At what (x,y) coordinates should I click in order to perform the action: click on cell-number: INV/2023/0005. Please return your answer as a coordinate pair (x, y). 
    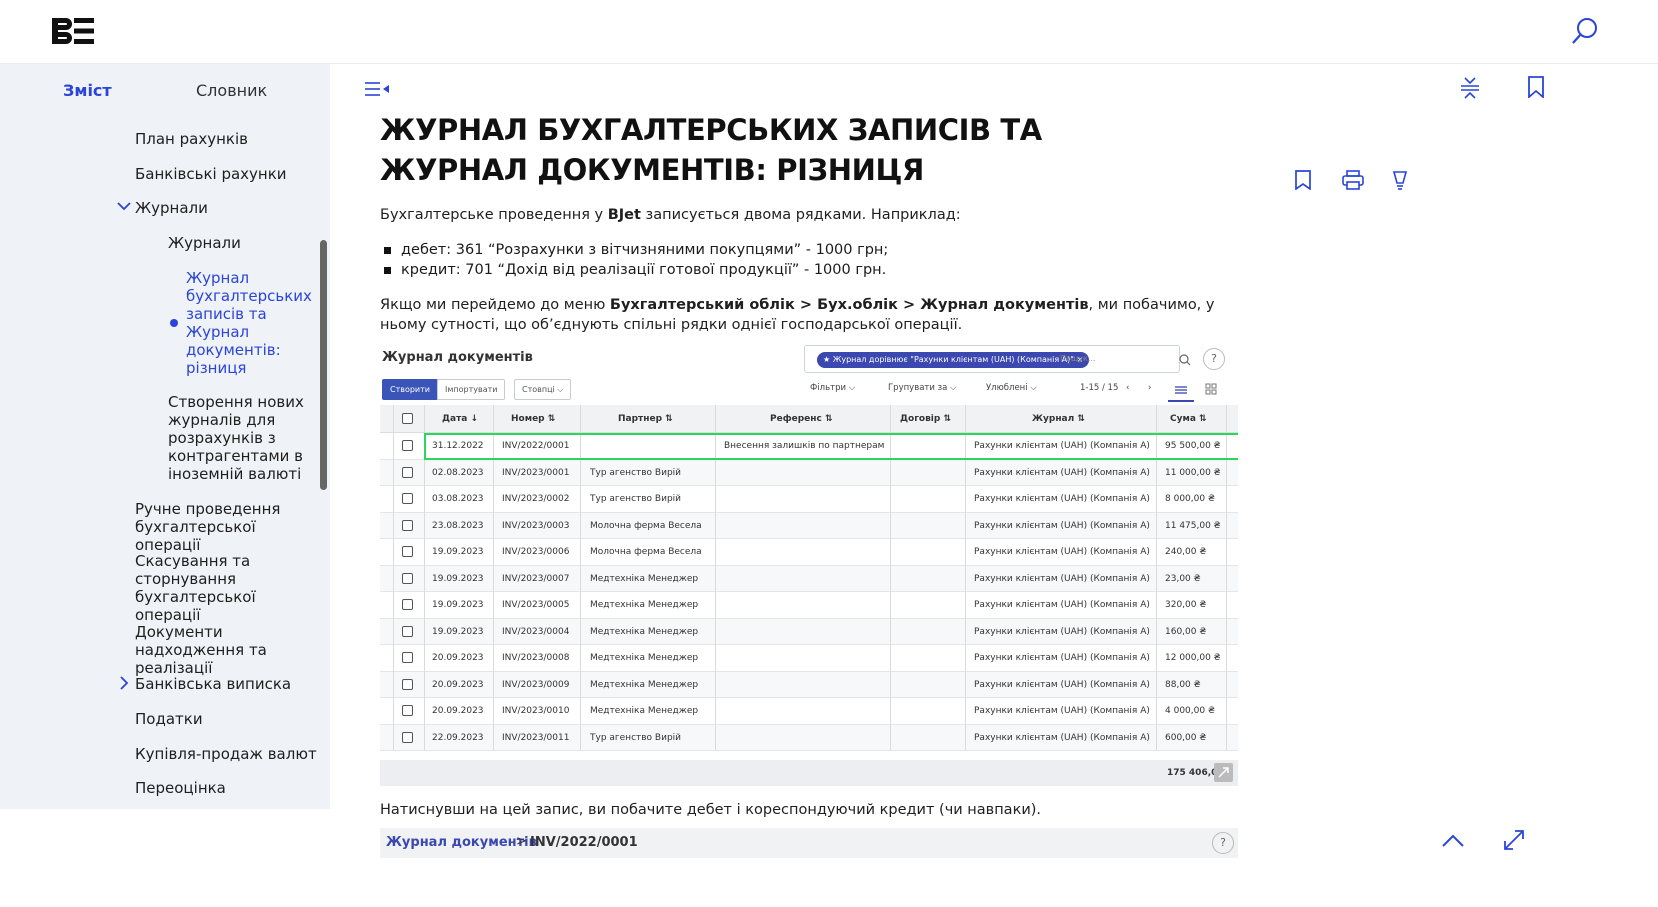
    Looking at the image, I should click on (536, 605).